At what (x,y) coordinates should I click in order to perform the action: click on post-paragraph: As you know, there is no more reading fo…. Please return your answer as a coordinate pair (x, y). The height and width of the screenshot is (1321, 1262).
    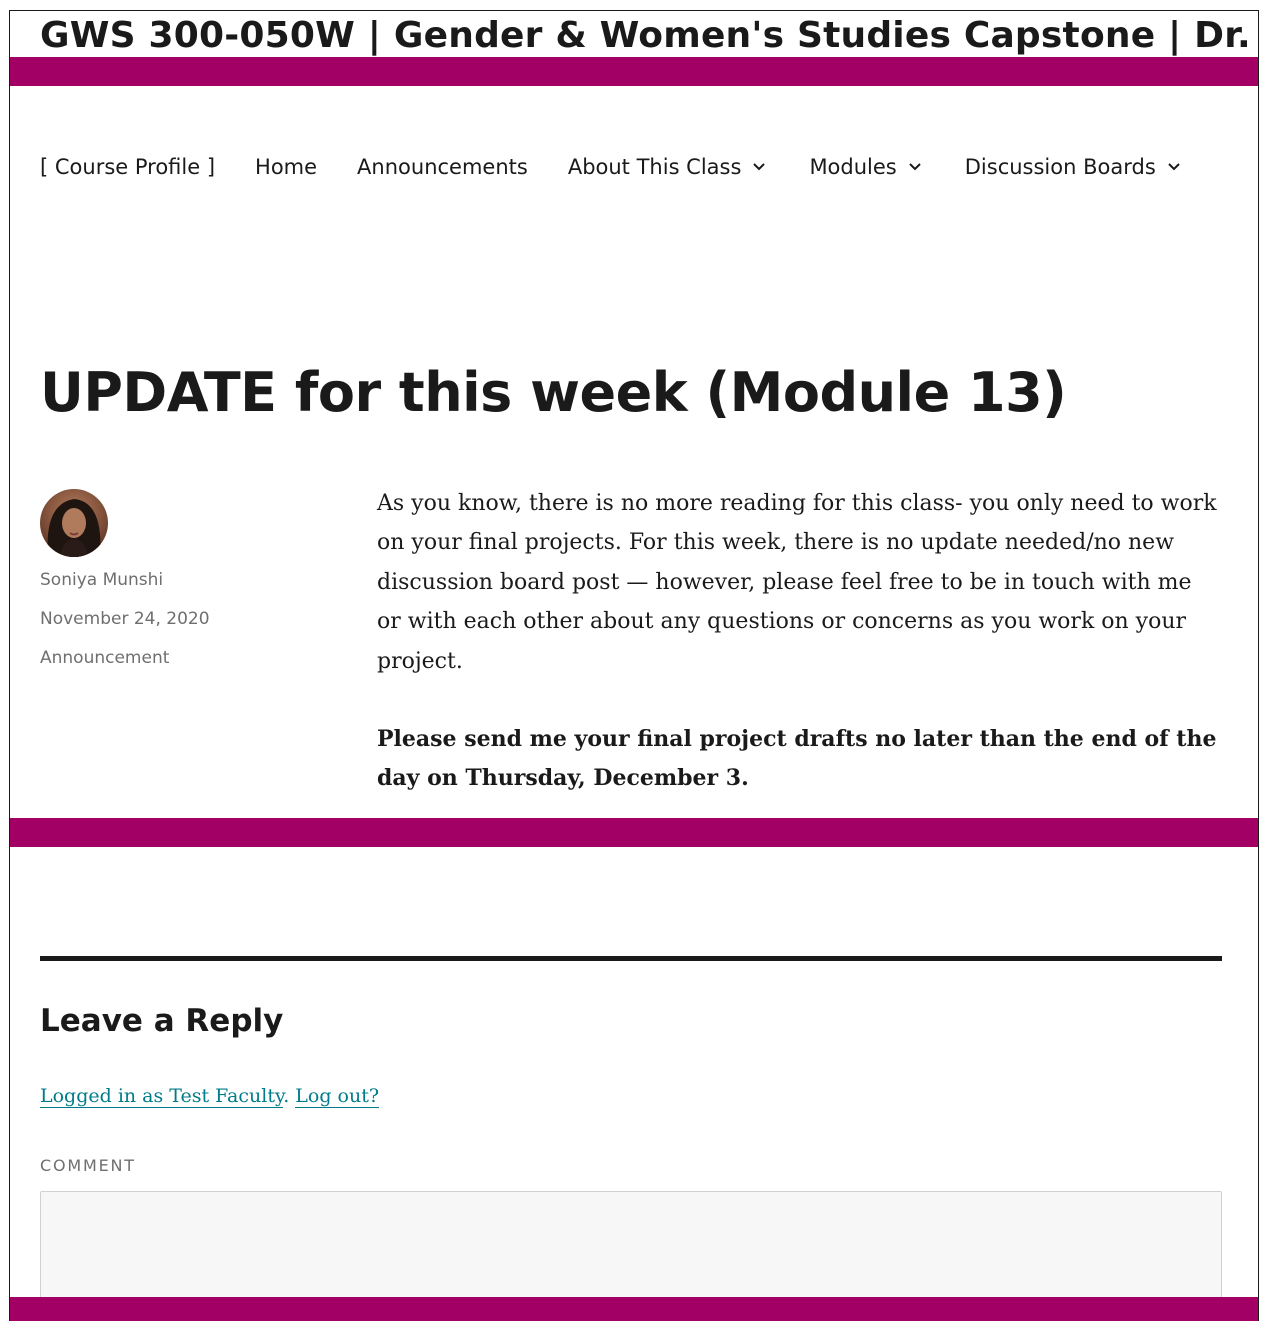
    Looking at the image, I should click on (797, 582).